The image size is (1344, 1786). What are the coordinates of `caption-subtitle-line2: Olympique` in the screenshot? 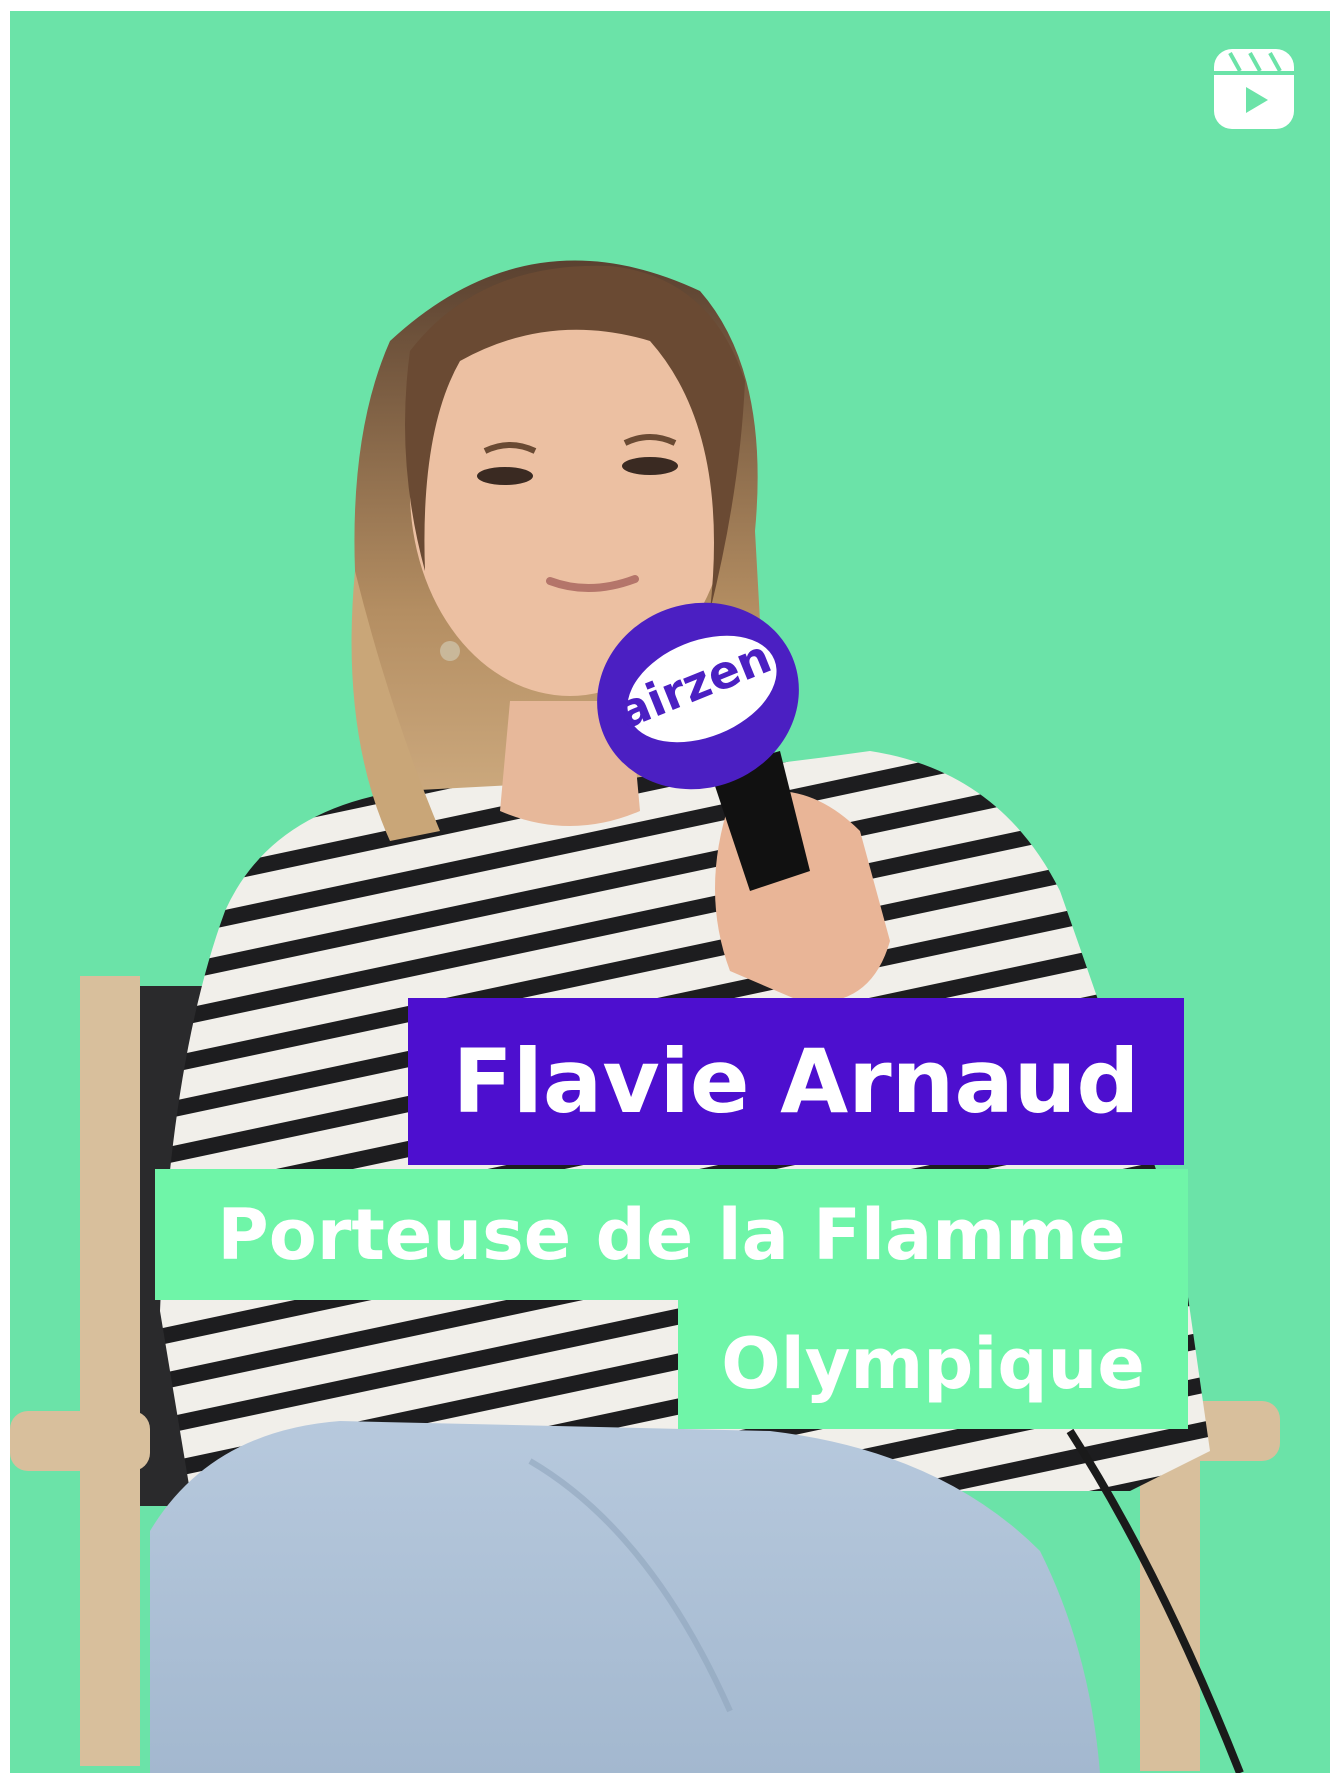 It's located at (933, 1363).